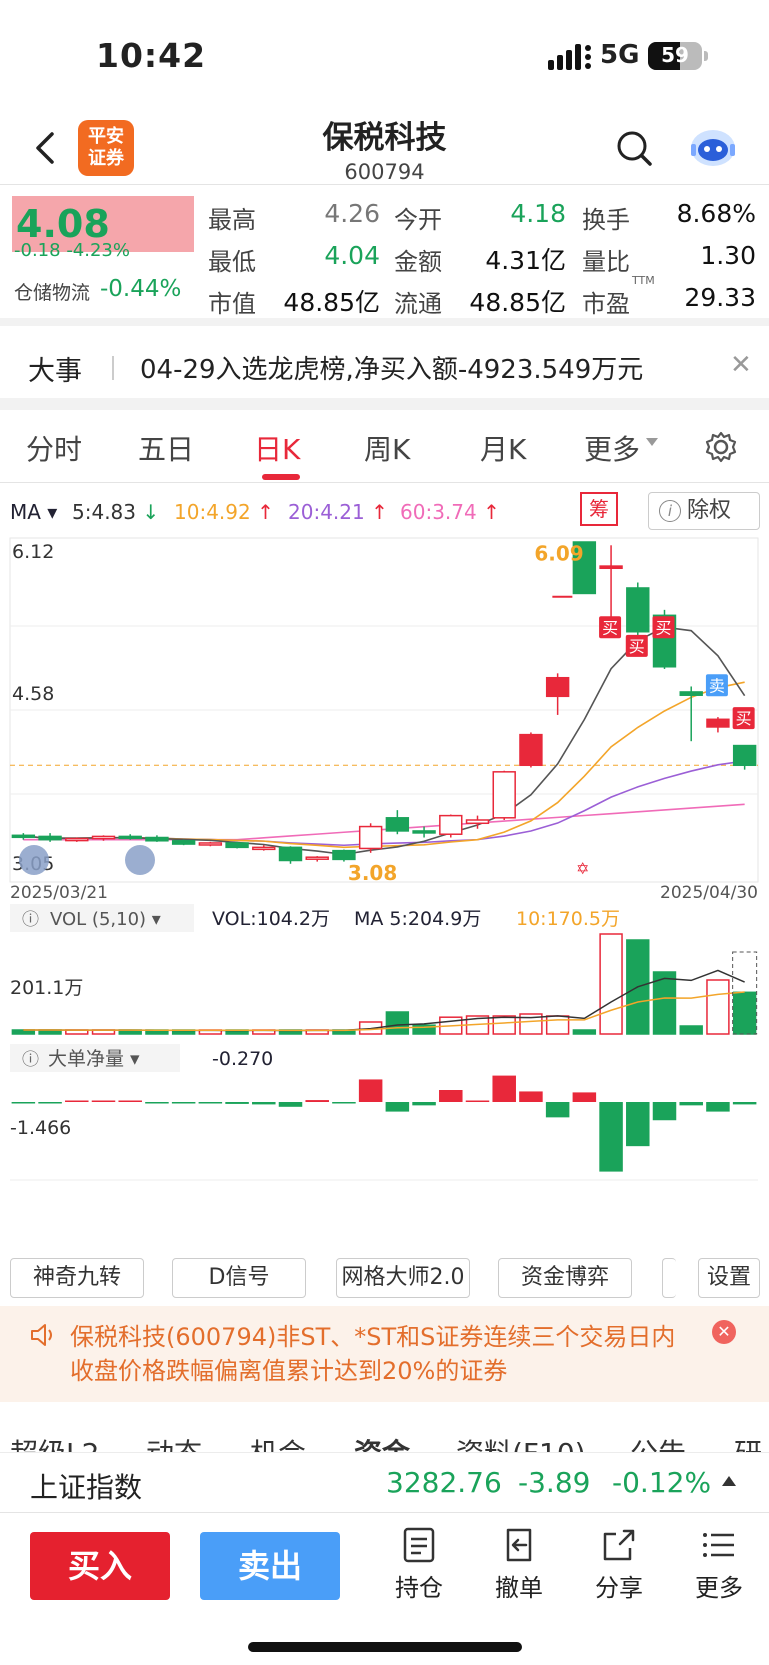 The image size is (769, 1665). Describe the element at coordinates (59, 893) in the screenshot. I see `date-start: 2025/03/21` at that location.